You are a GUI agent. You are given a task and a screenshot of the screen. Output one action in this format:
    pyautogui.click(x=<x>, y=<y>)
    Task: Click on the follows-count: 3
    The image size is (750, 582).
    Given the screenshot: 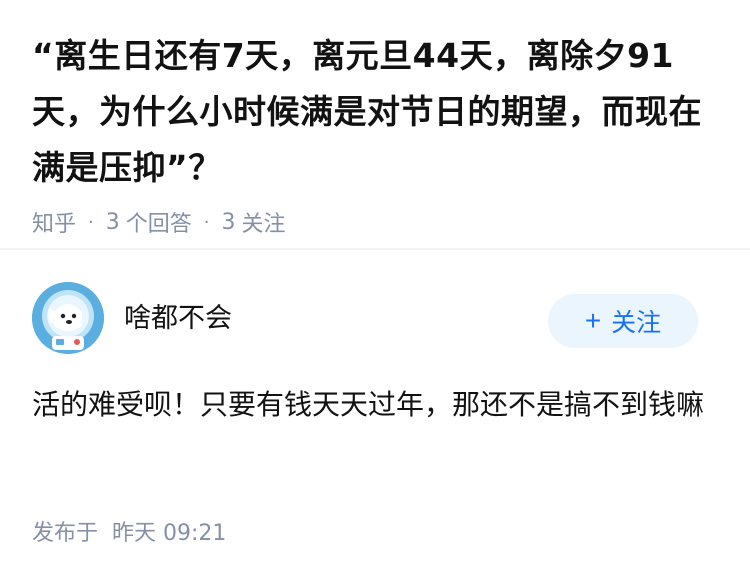 What is the action you would take?
    pyautogui.click(x=228, y=222)
    